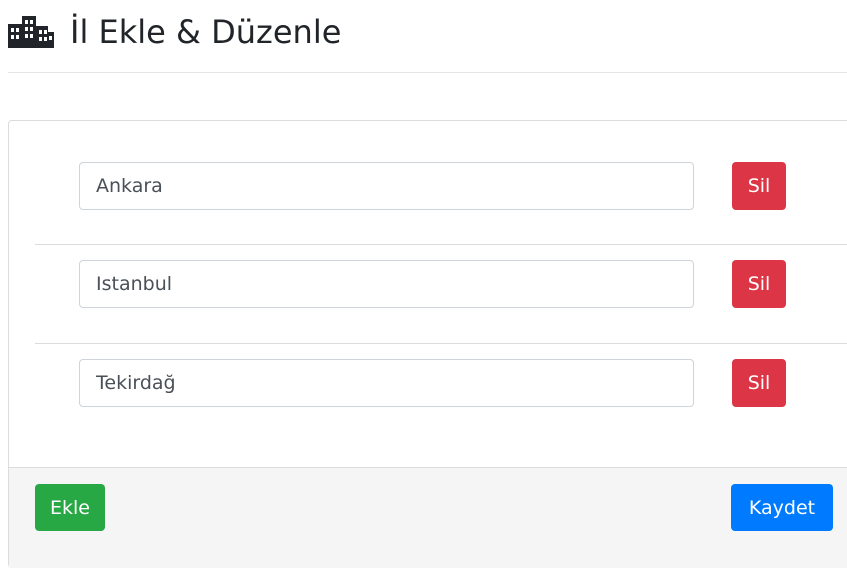 This screenshot has width=847, height=572. What do you see at coordinates (31, 30) in the screenshot?
I see `city-icon` at bounding box center [31, 30].